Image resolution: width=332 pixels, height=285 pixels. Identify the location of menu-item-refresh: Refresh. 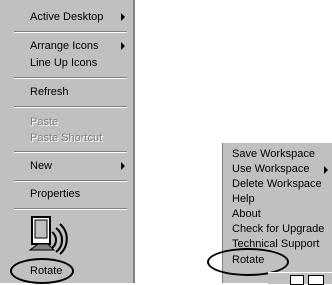
(49, 92).